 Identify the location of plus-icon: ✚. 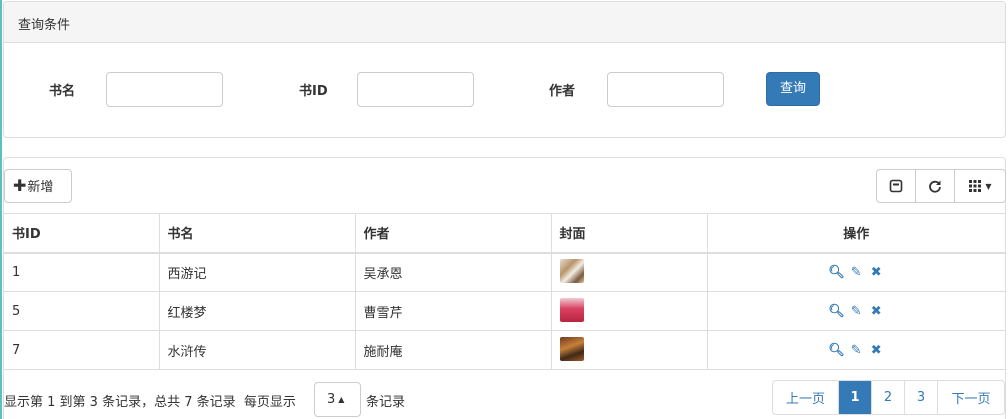
(20, 185).